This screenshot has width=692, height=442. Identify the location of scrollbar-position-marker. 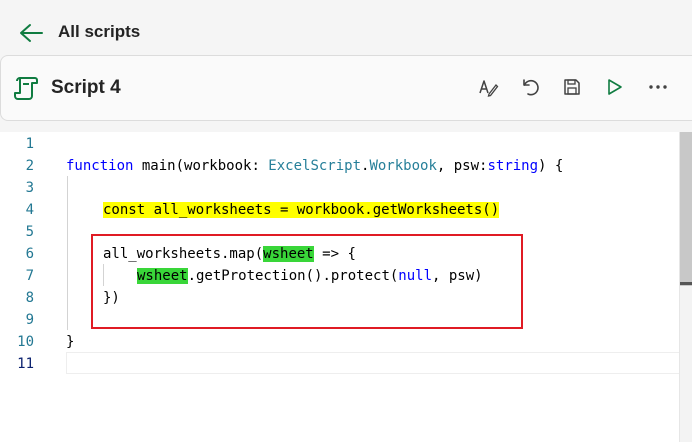
(686, 283).